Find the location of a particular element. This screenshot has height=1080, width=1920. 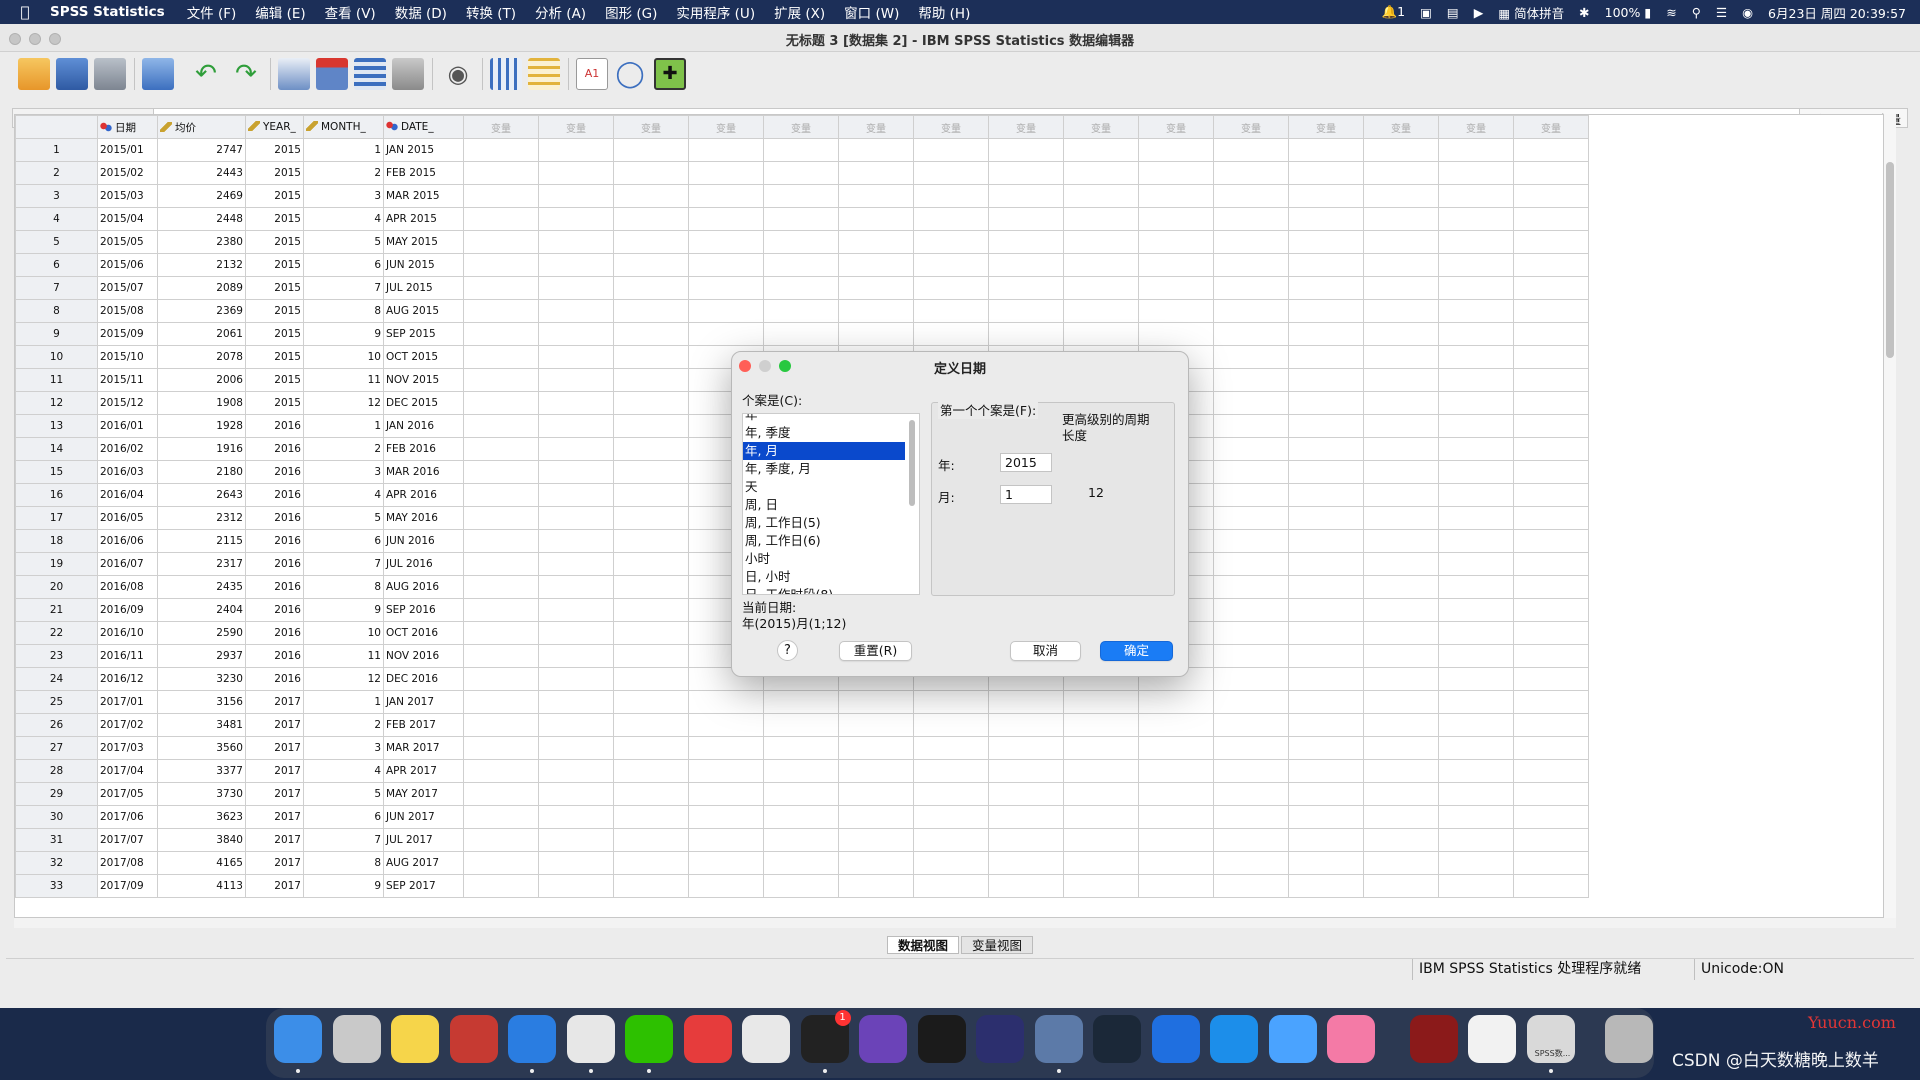

data-cell: 8 is located at coordinates (343, 587).